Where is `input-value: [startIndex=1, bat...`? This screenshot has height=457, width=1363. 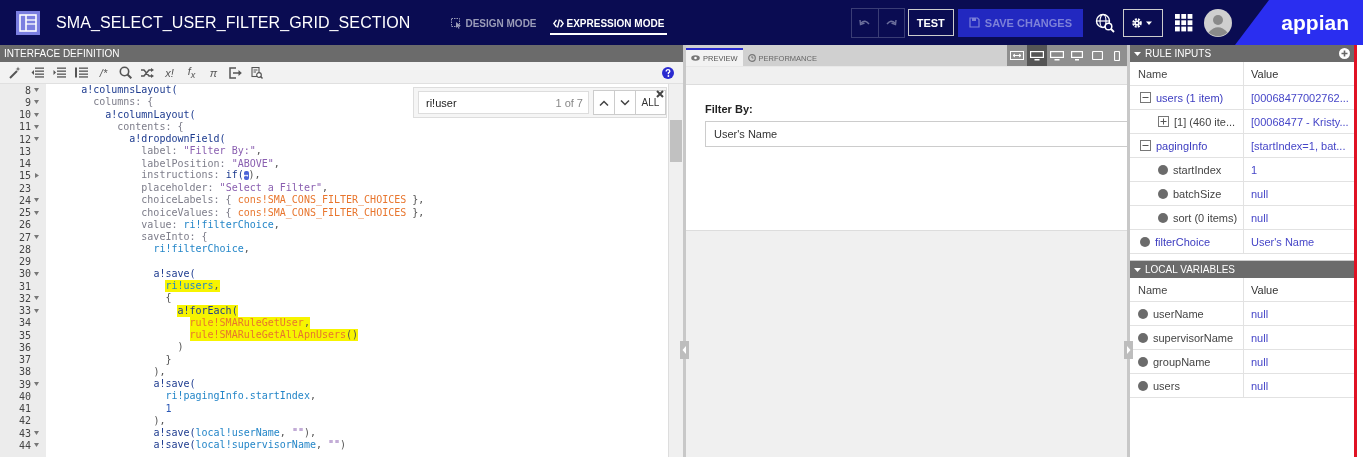
input-value: [startIndex=1, bat... is located at coordinates (1298, 146).